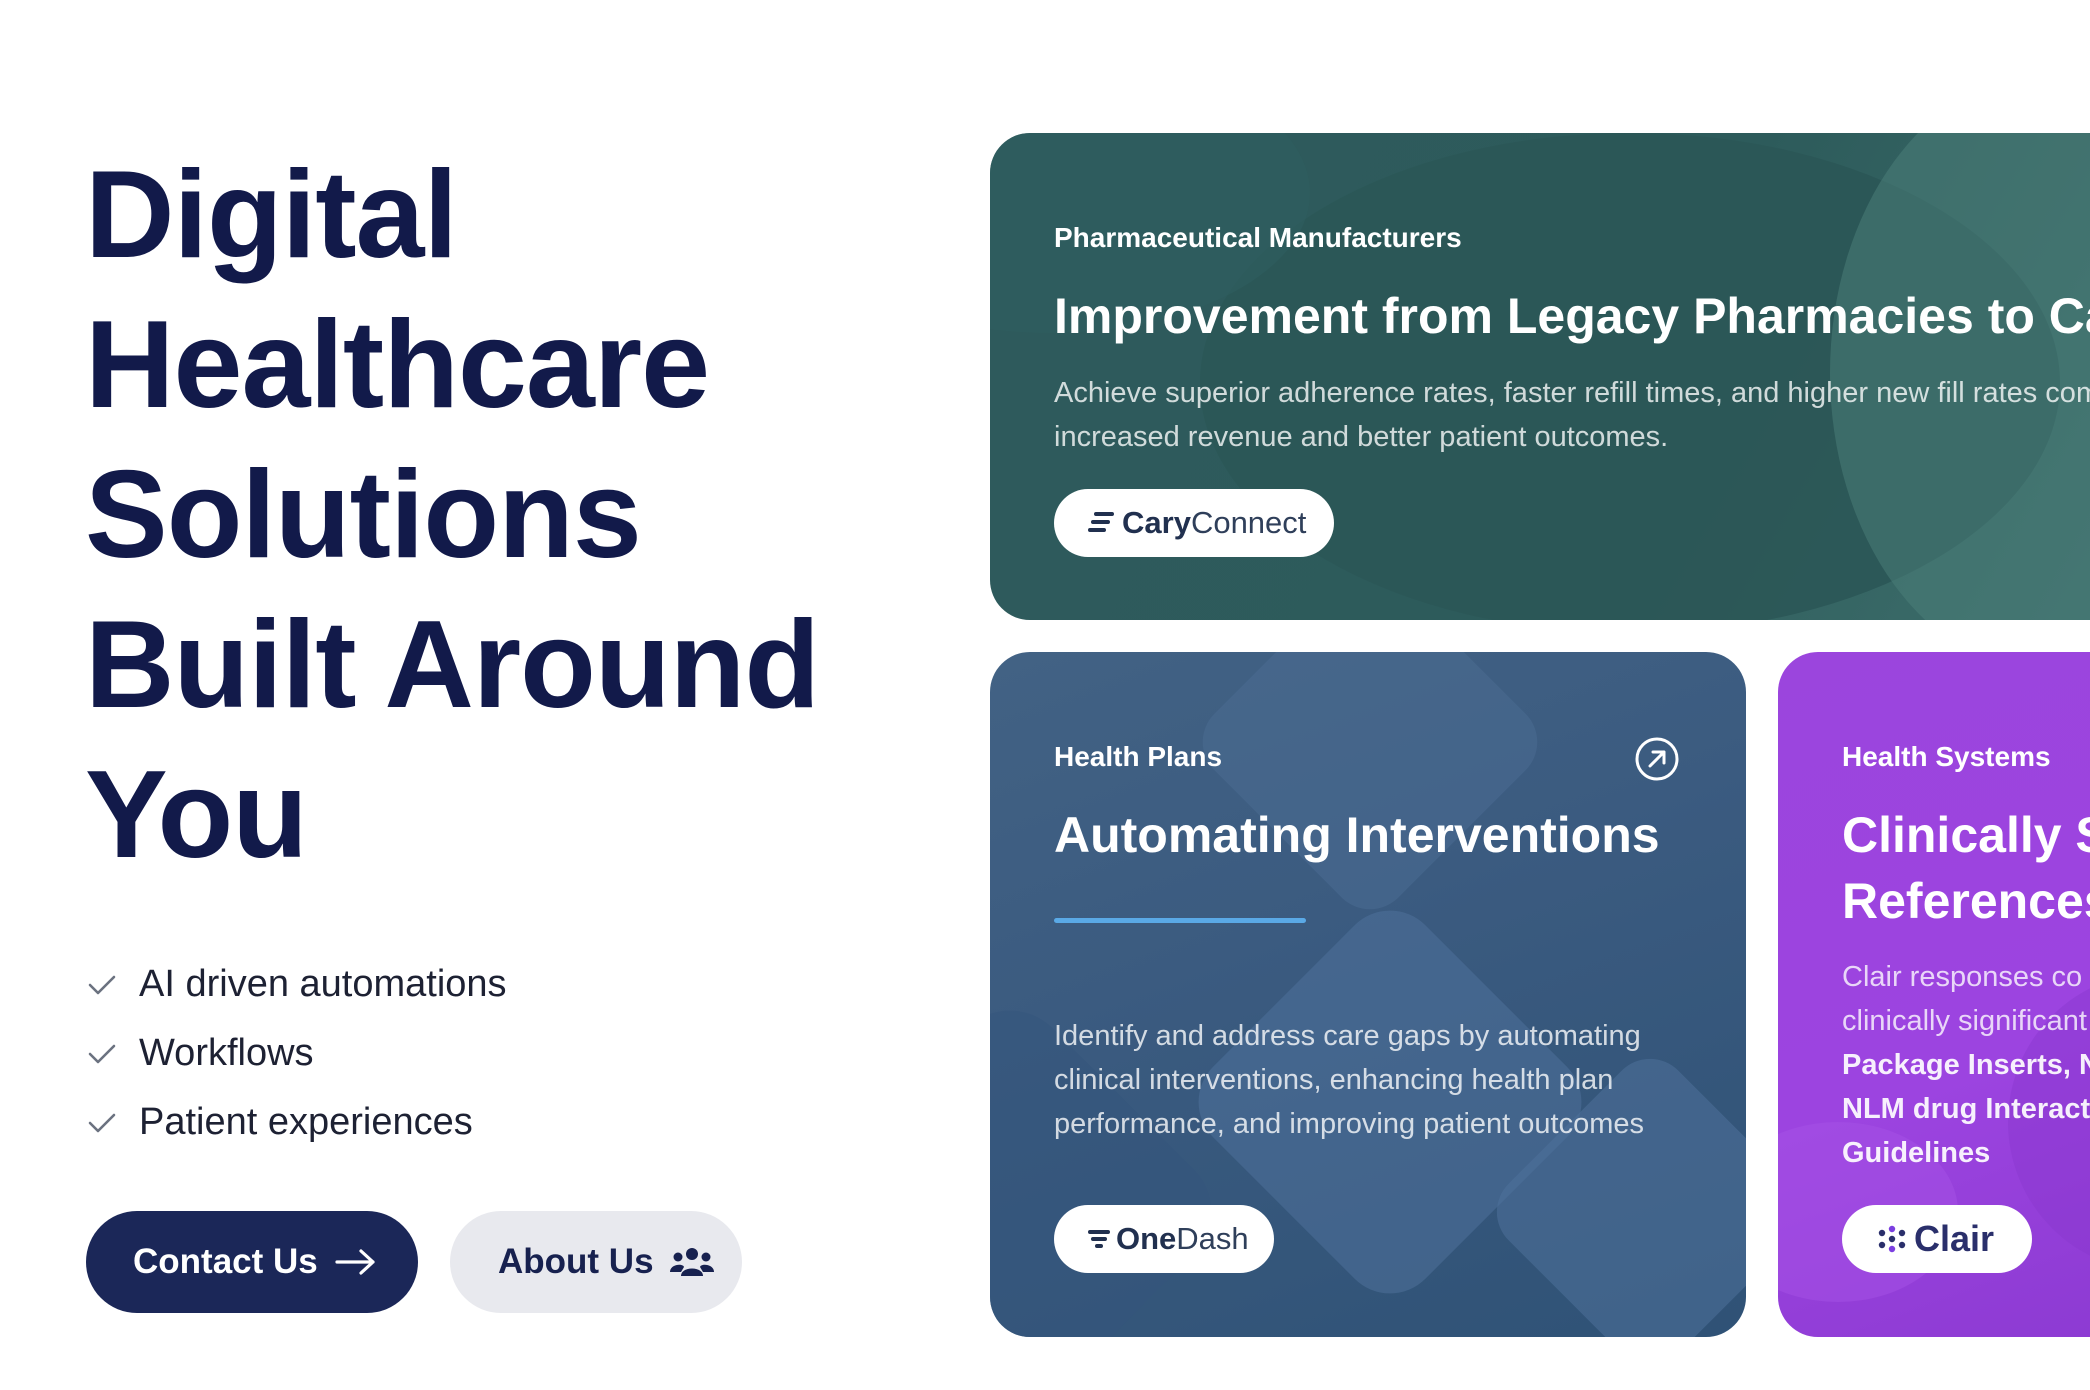 The image size is (2090, 1390). I want to click on logo-text: CaryConnect, so click(1214, 522).